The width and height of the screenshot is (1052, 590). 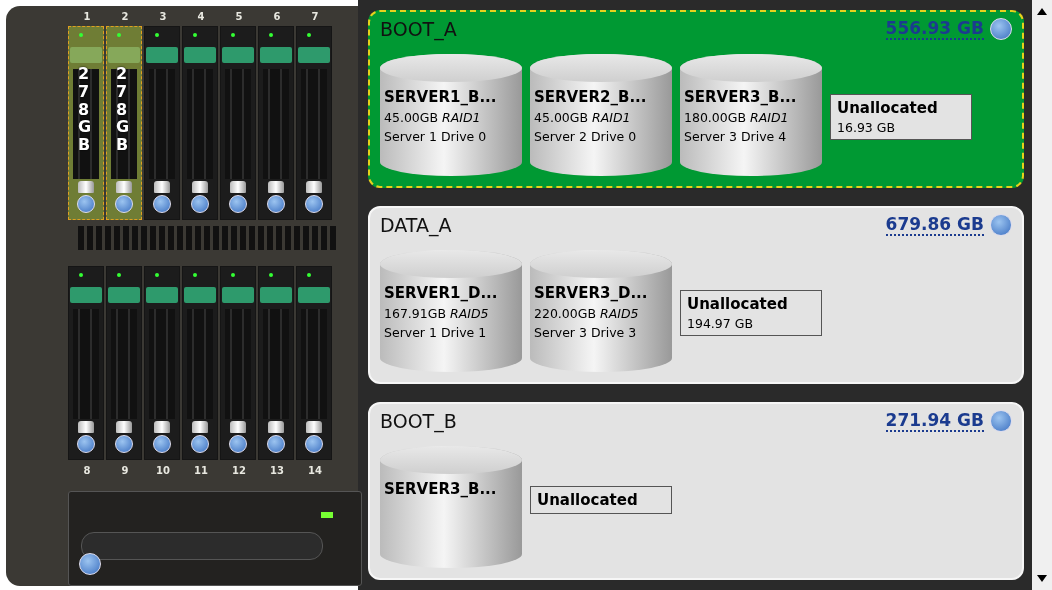 What do you see at coordinates (419, 421) in the screenshot?
I see `pool-name: BOOT_B` at bounding box center [419, 421].